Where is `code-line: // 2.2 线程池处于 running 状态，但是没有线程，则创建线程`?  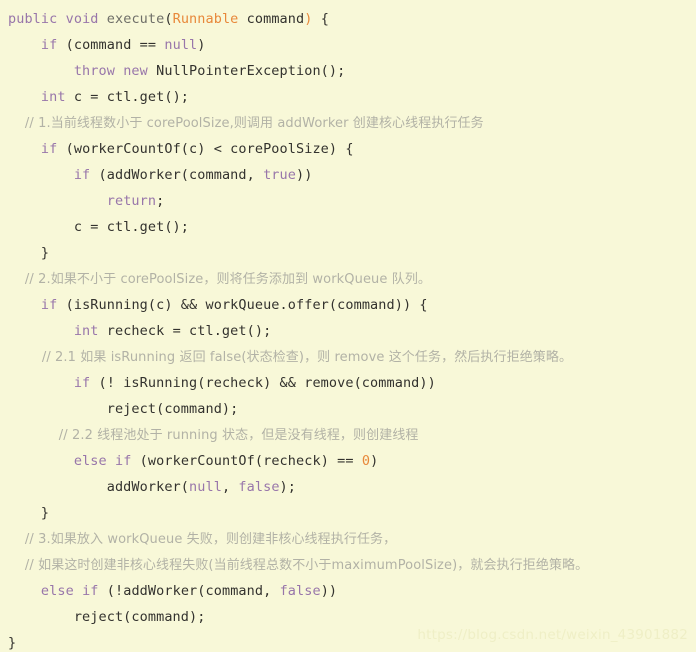 code-line: // 2.2 线程池处于 running 状态，但是没有线程，则创建线程 is located at coordinates (348, 435).